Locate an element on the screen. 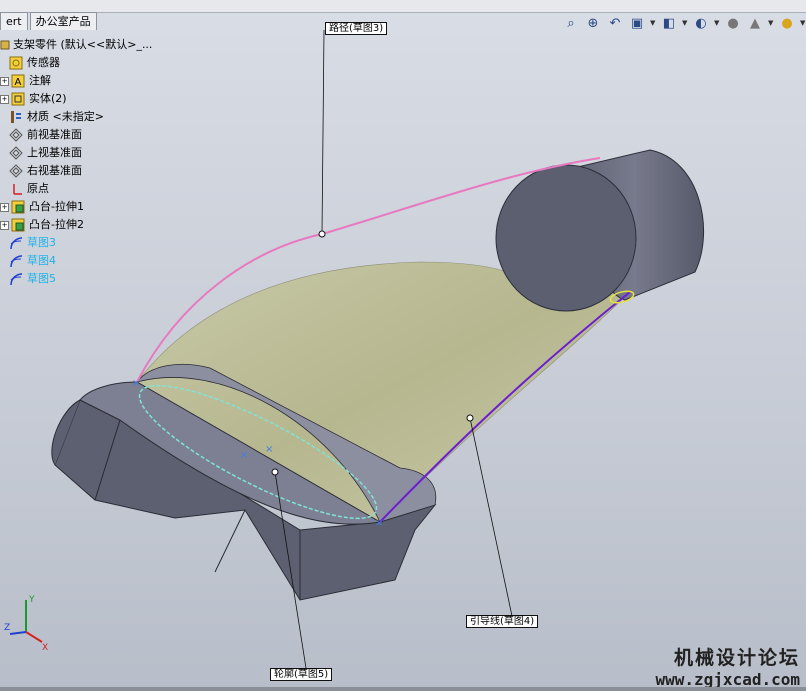  tree-item: 原点 is located at coordinates (24, 189).